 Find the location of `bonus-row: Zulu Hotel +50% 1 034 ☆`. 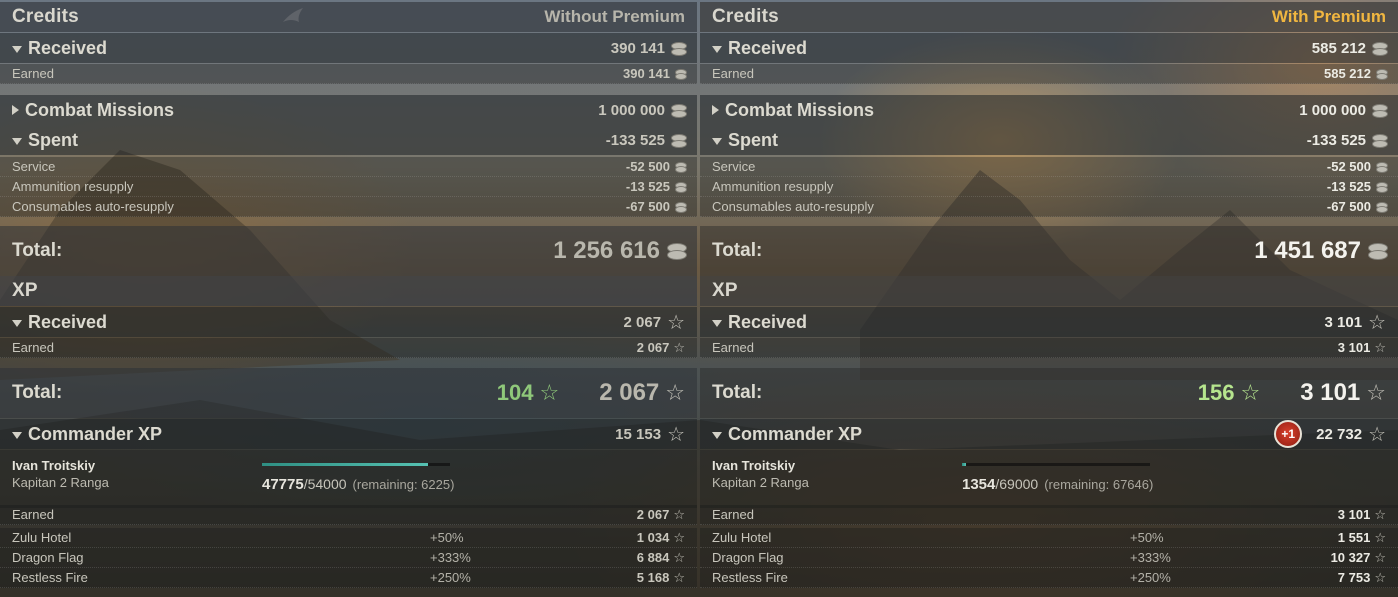

bonus-row: Zulu Hotel +50% 1 034 ☆ is located at coordinates (348, 538).